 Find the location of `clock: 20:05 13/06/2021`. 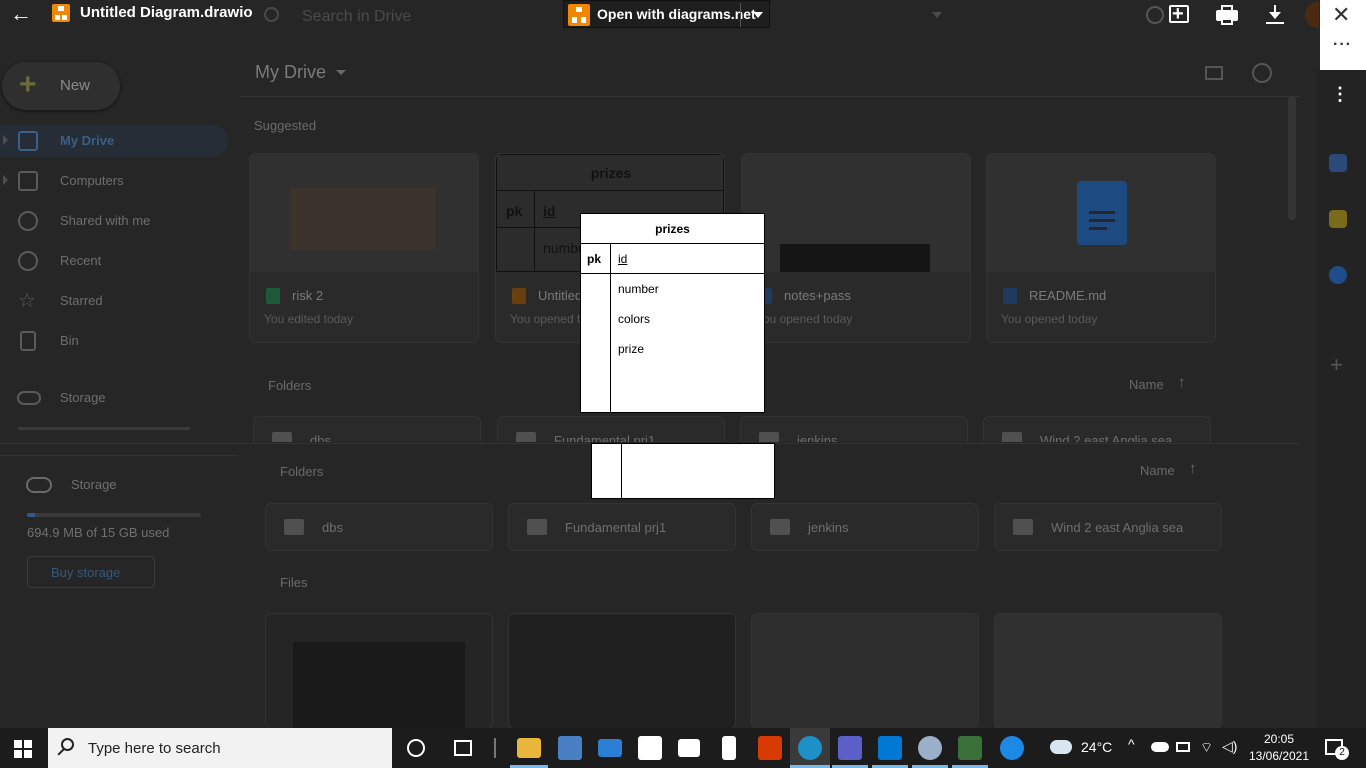

clock: 20:05 13/06/2021 is located at coordinates (1279, 748).